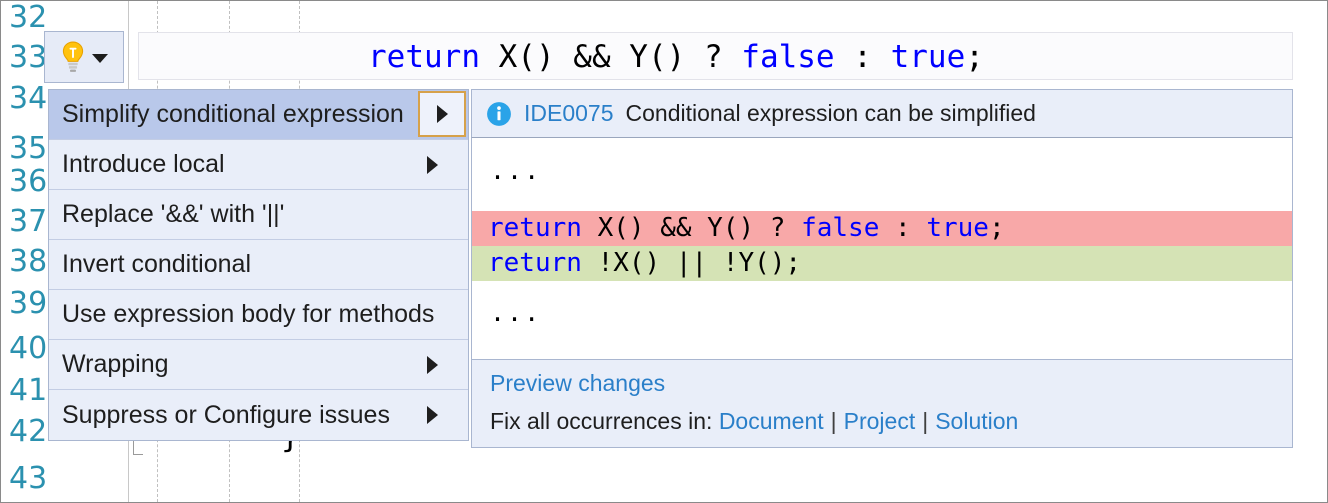 Image resolution: width=1328 pixels, height=503 pixels. I want to click on code-line-33: return X() && Y() ? false : true;, so click(713, 57).